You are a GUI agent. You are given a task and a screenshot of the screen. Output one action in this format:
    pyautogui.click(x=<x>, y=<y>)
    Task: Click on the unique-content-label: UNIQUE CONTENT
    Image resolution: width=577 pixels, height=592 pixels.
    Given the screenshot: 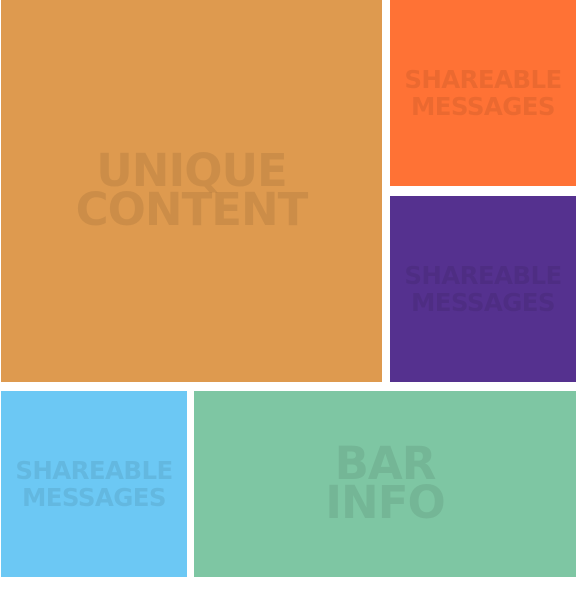 What is the action you would take?
    pyautogui.click(x=192, y=190)
    